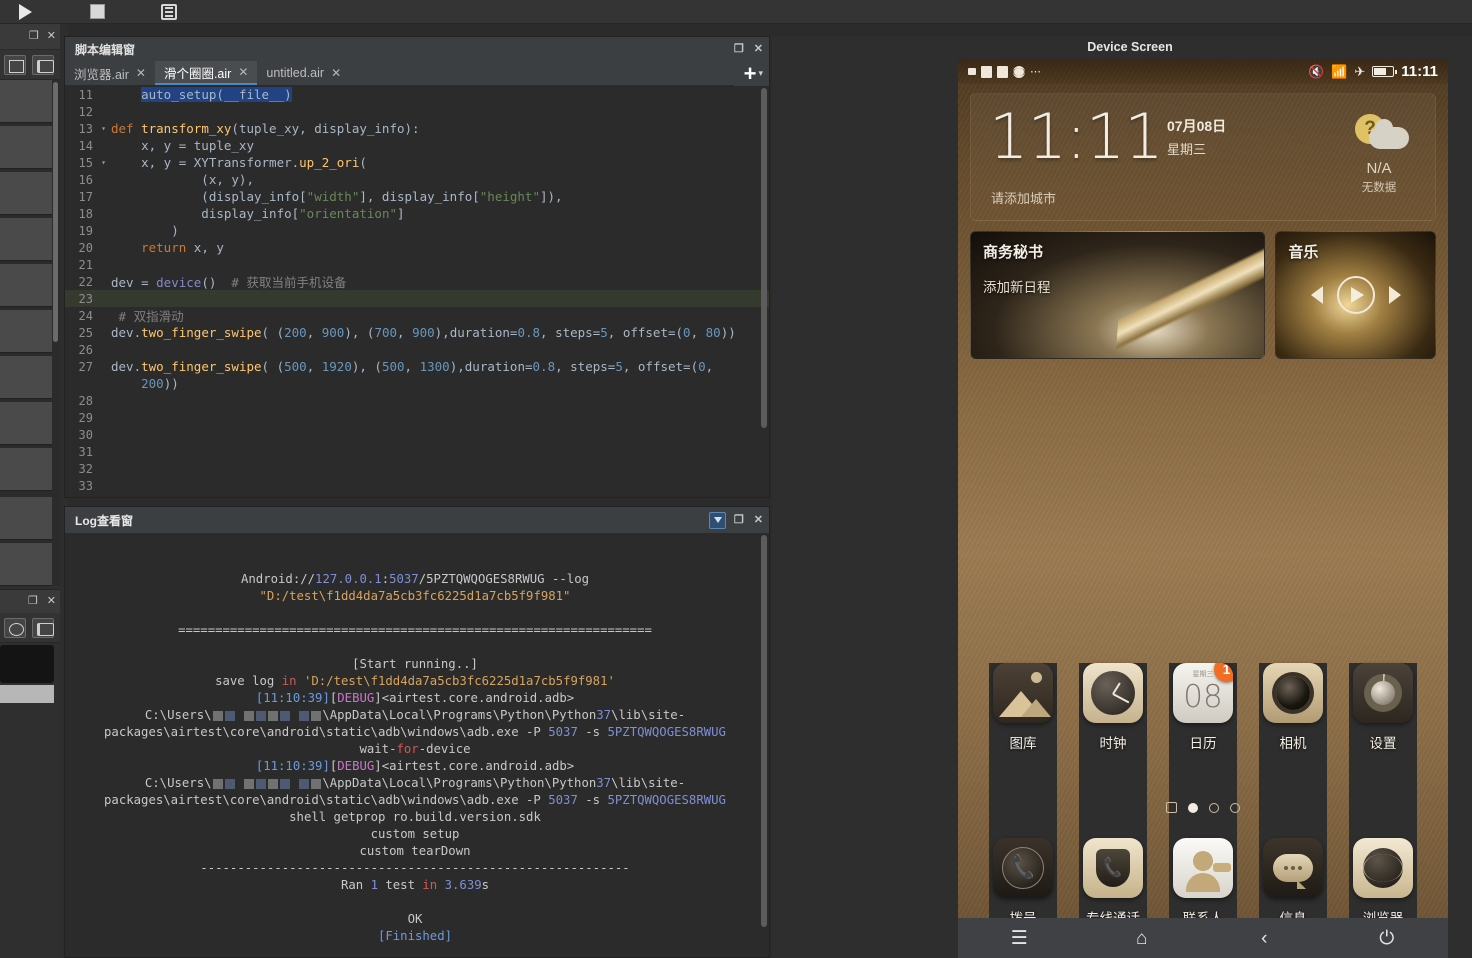 This screenshot has height=958, width=1472. I want to click on code-line: 18 display_info["orientation"], so click(417, 213).